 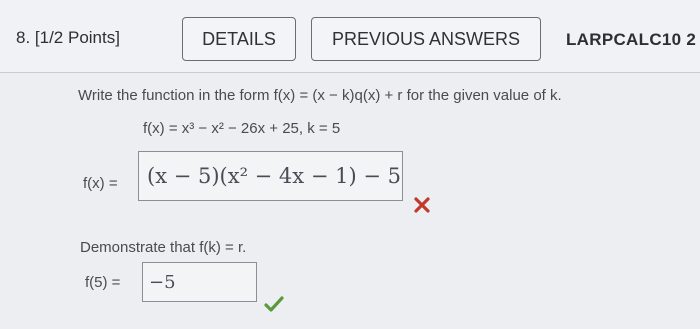 I want to click on question-number: 8. [1/2 Points], so click(x=68, y=37).